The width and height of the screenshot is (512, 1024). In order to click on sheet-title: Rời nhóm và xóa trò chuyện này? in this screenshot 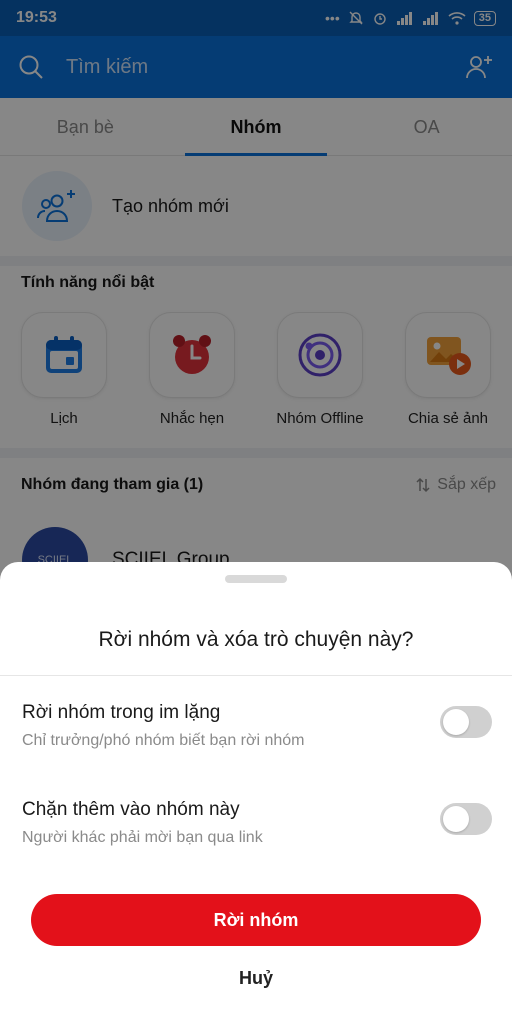, I will do `click(256, 639)`.